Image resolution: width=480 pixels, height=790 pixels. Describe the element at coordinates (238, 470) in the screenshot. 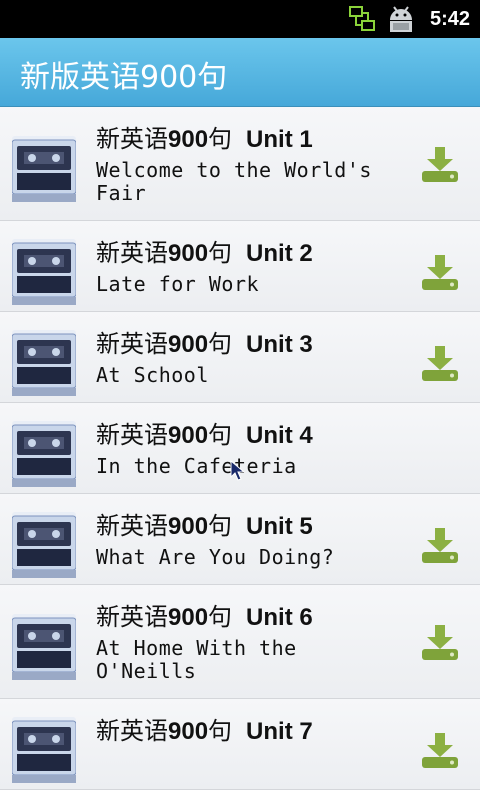

I see `mouse-cursor-icon` at that location.